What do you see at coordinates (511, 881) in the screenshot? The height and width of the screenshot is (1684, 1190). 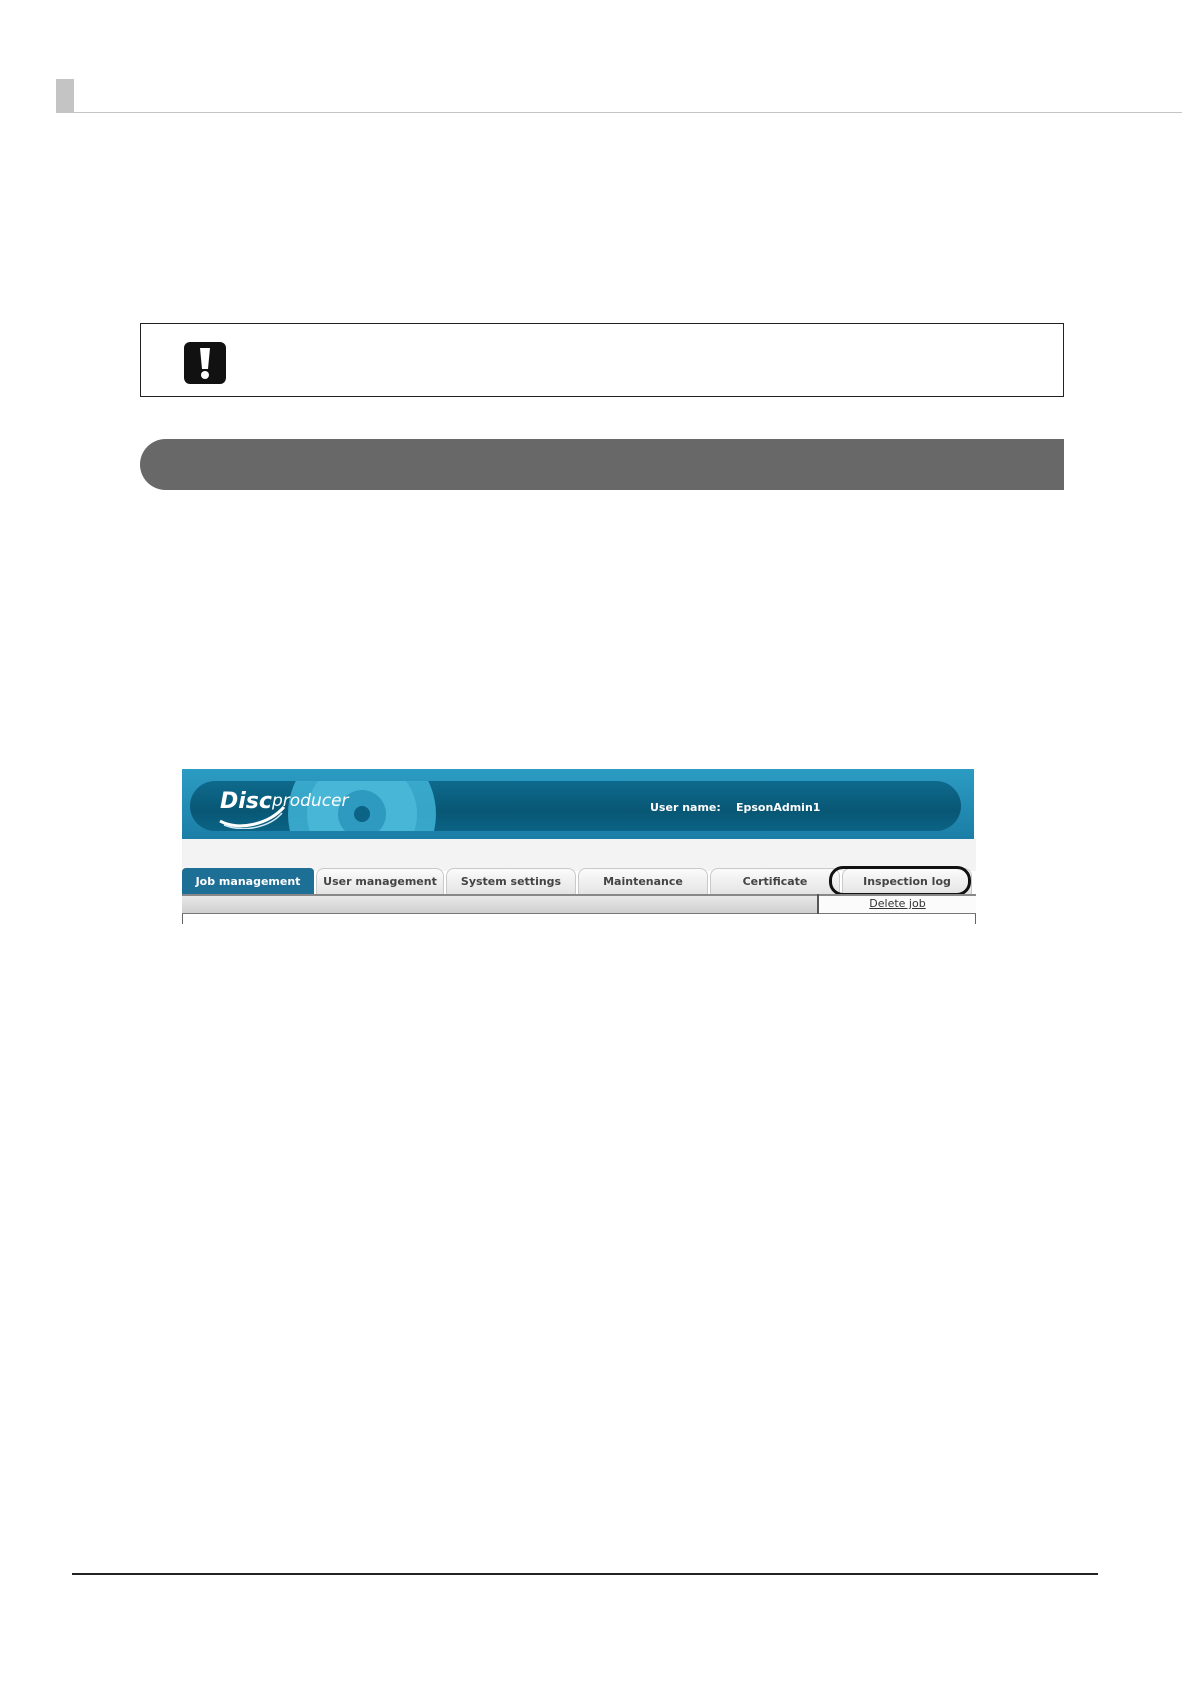 I see `tab-system-settings: System settings` at bounding box center [511, 881].